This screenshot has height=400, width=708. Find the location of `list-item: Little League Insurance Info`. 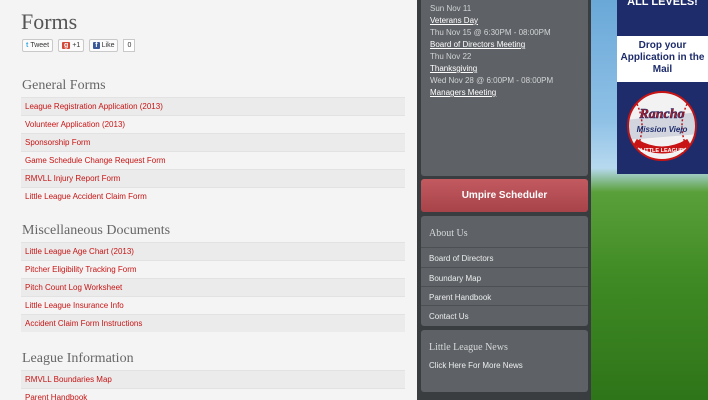

list-item: Little League Insurance Info is located at coordinates (213, 305).